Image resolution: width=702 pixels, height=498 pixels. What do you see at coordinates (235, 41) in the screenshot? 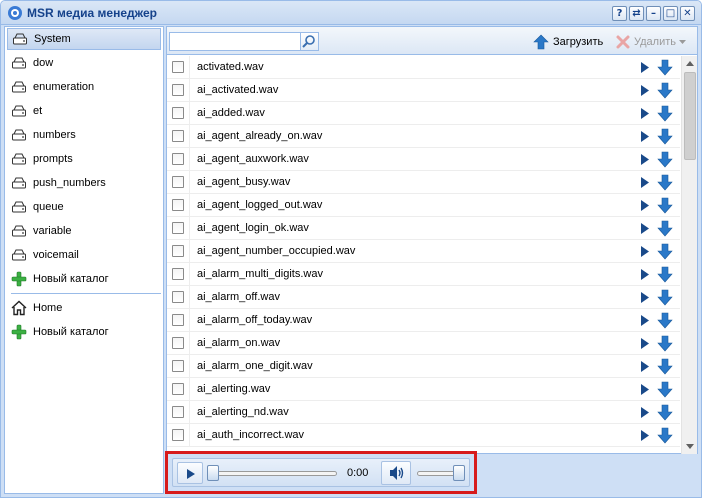
I see `search-input` at bounding box center [235, 41].